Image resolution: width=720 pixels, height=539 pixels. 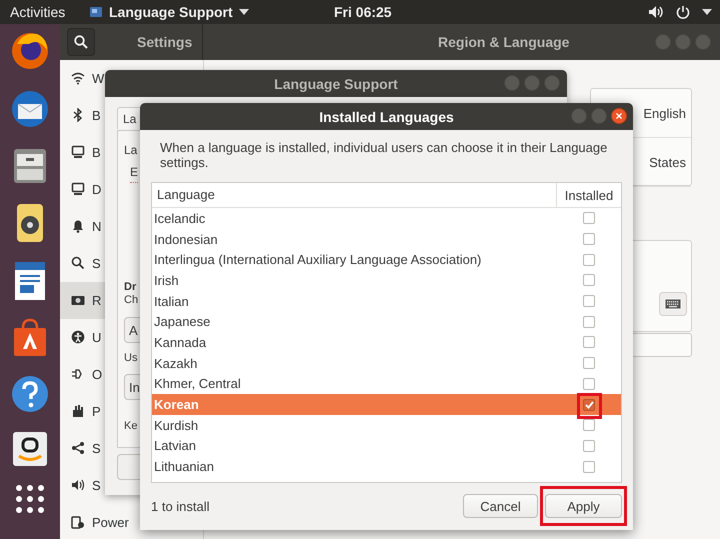 I want to click on window-title: Installed Languages, so click(x=386, y=116).